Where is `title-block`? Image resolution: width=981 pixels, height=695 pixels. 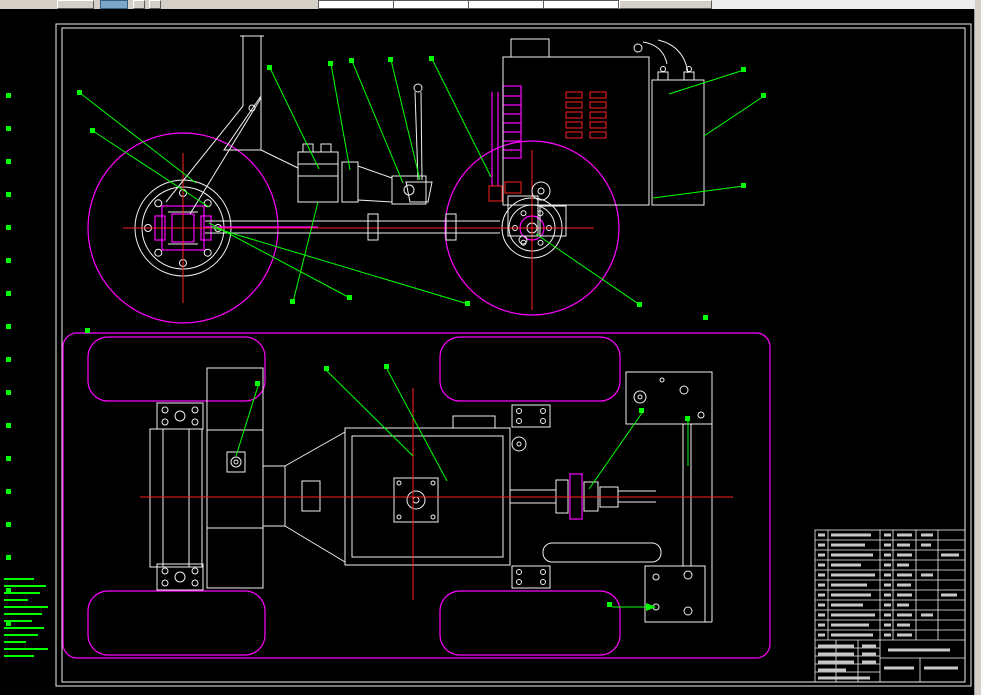 title-block is located at coordinates (890, 606).